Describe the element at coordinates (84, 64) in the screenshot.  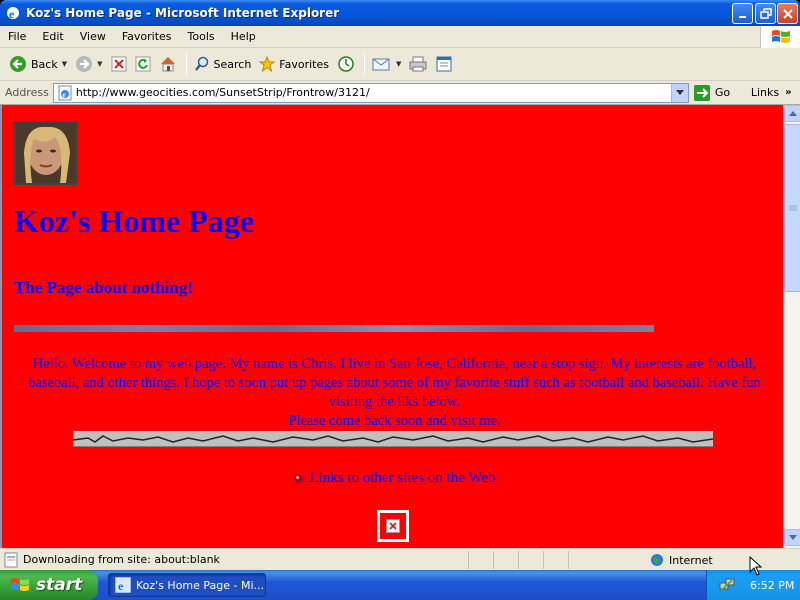
I see `forward-arrow-icon` at that location.